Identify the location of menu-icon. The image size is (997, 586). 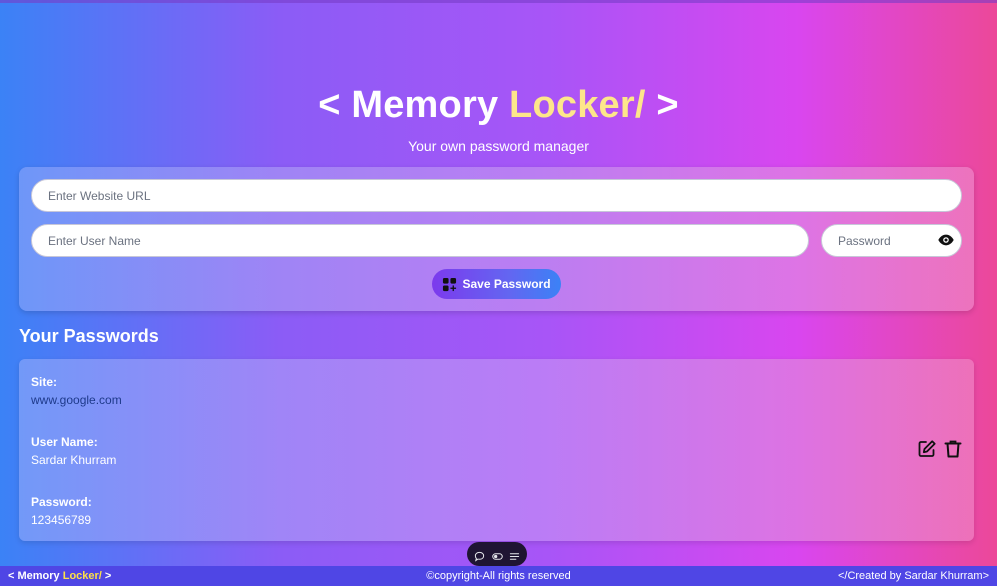
(514, 554).